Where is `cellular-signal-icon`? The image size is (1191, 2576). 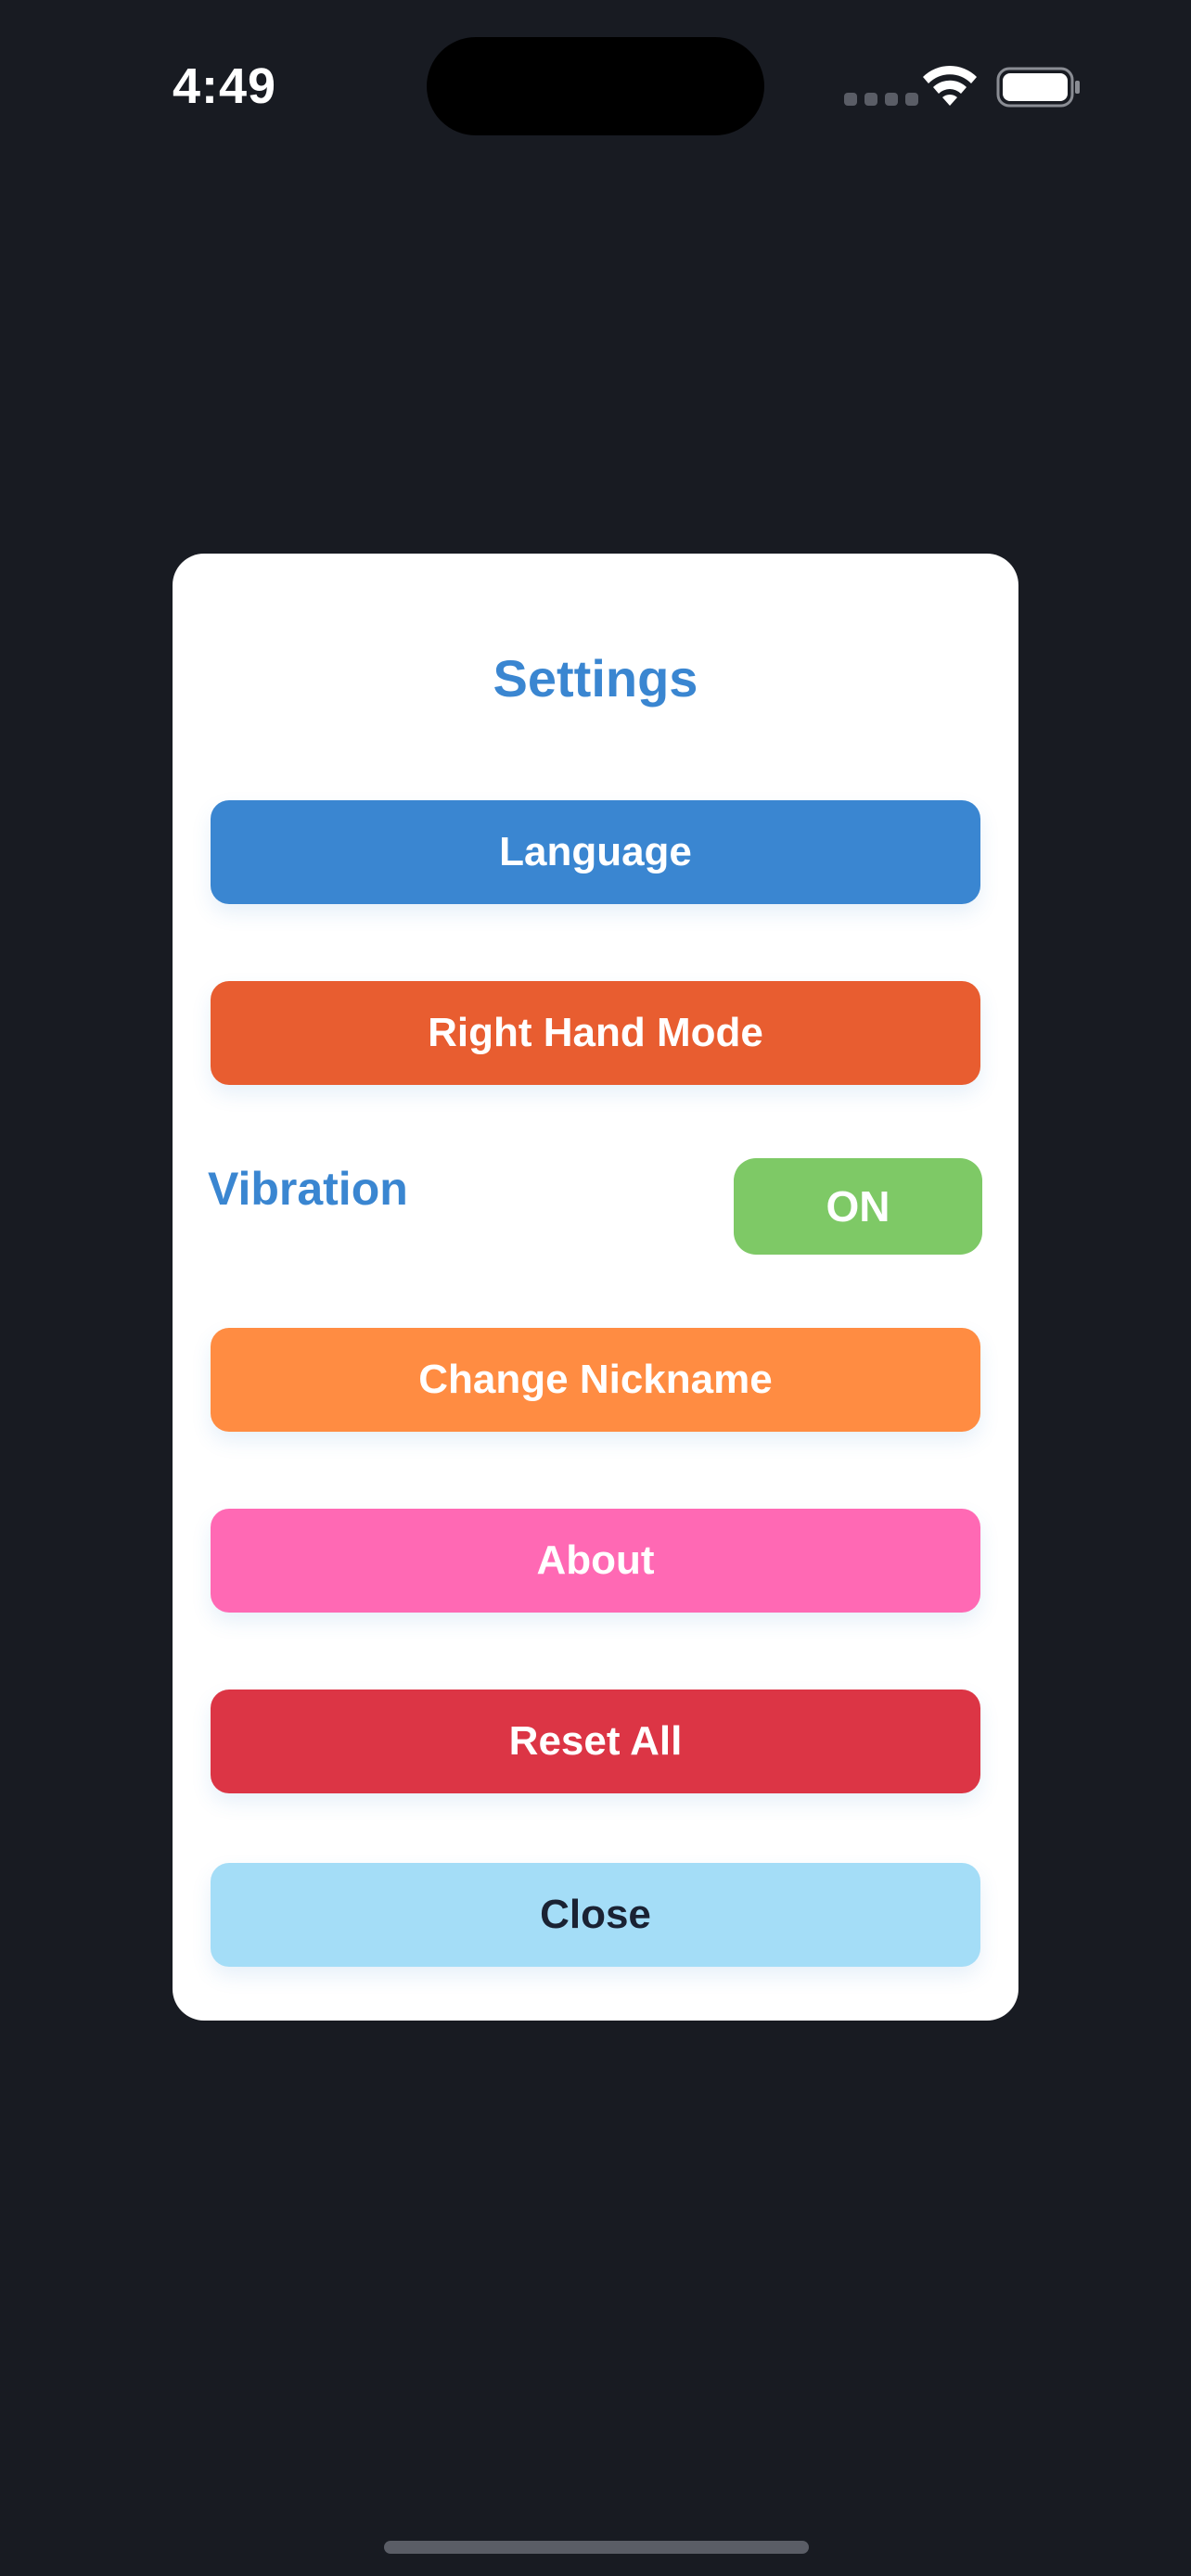
cellular-signal-icon is located at coordinates (881, 99).